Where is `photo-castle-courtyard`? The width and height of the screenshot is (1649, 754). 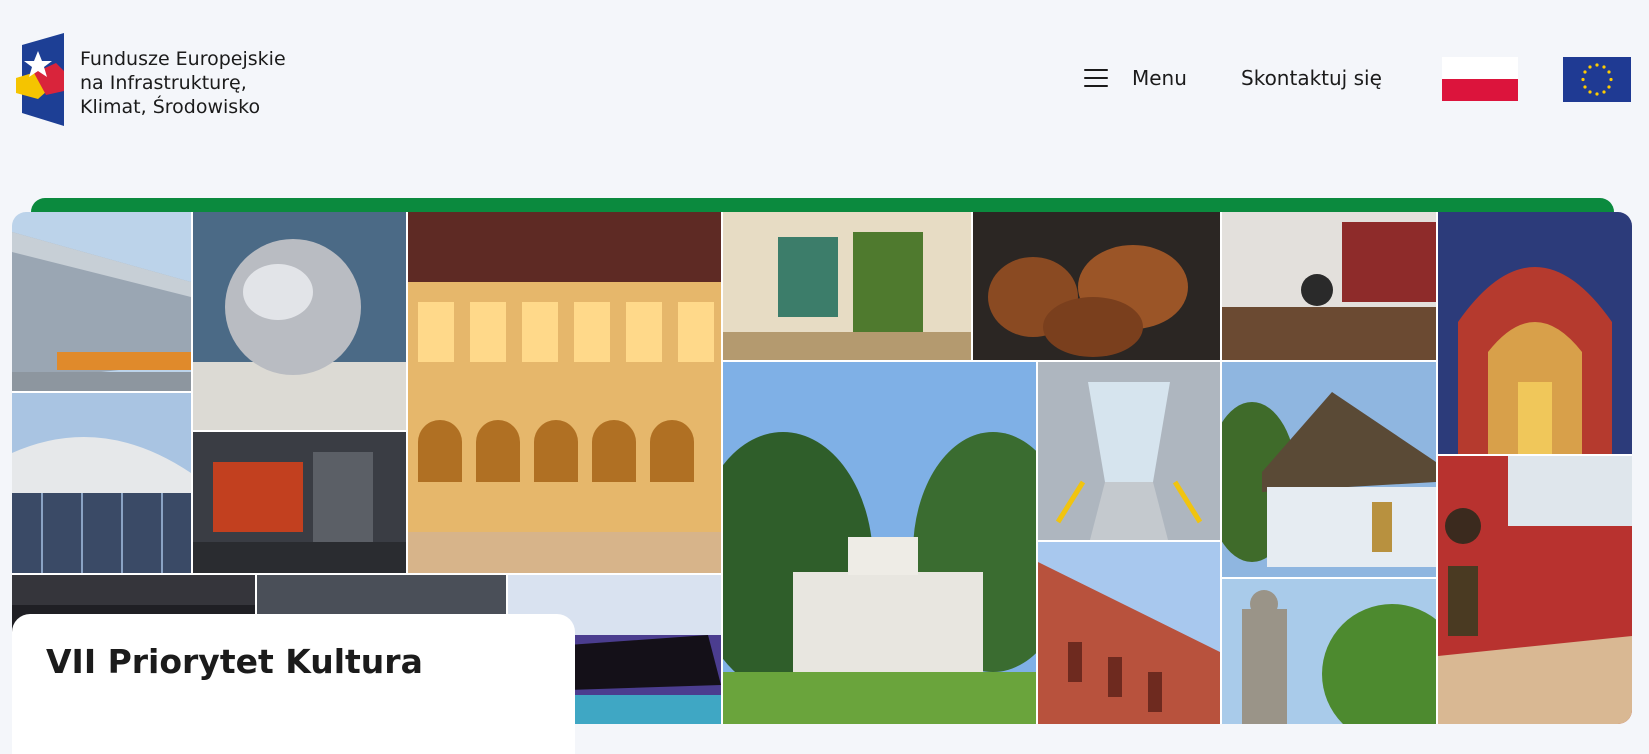 photo-castle-courtyard is located at coordinates (564, 392).